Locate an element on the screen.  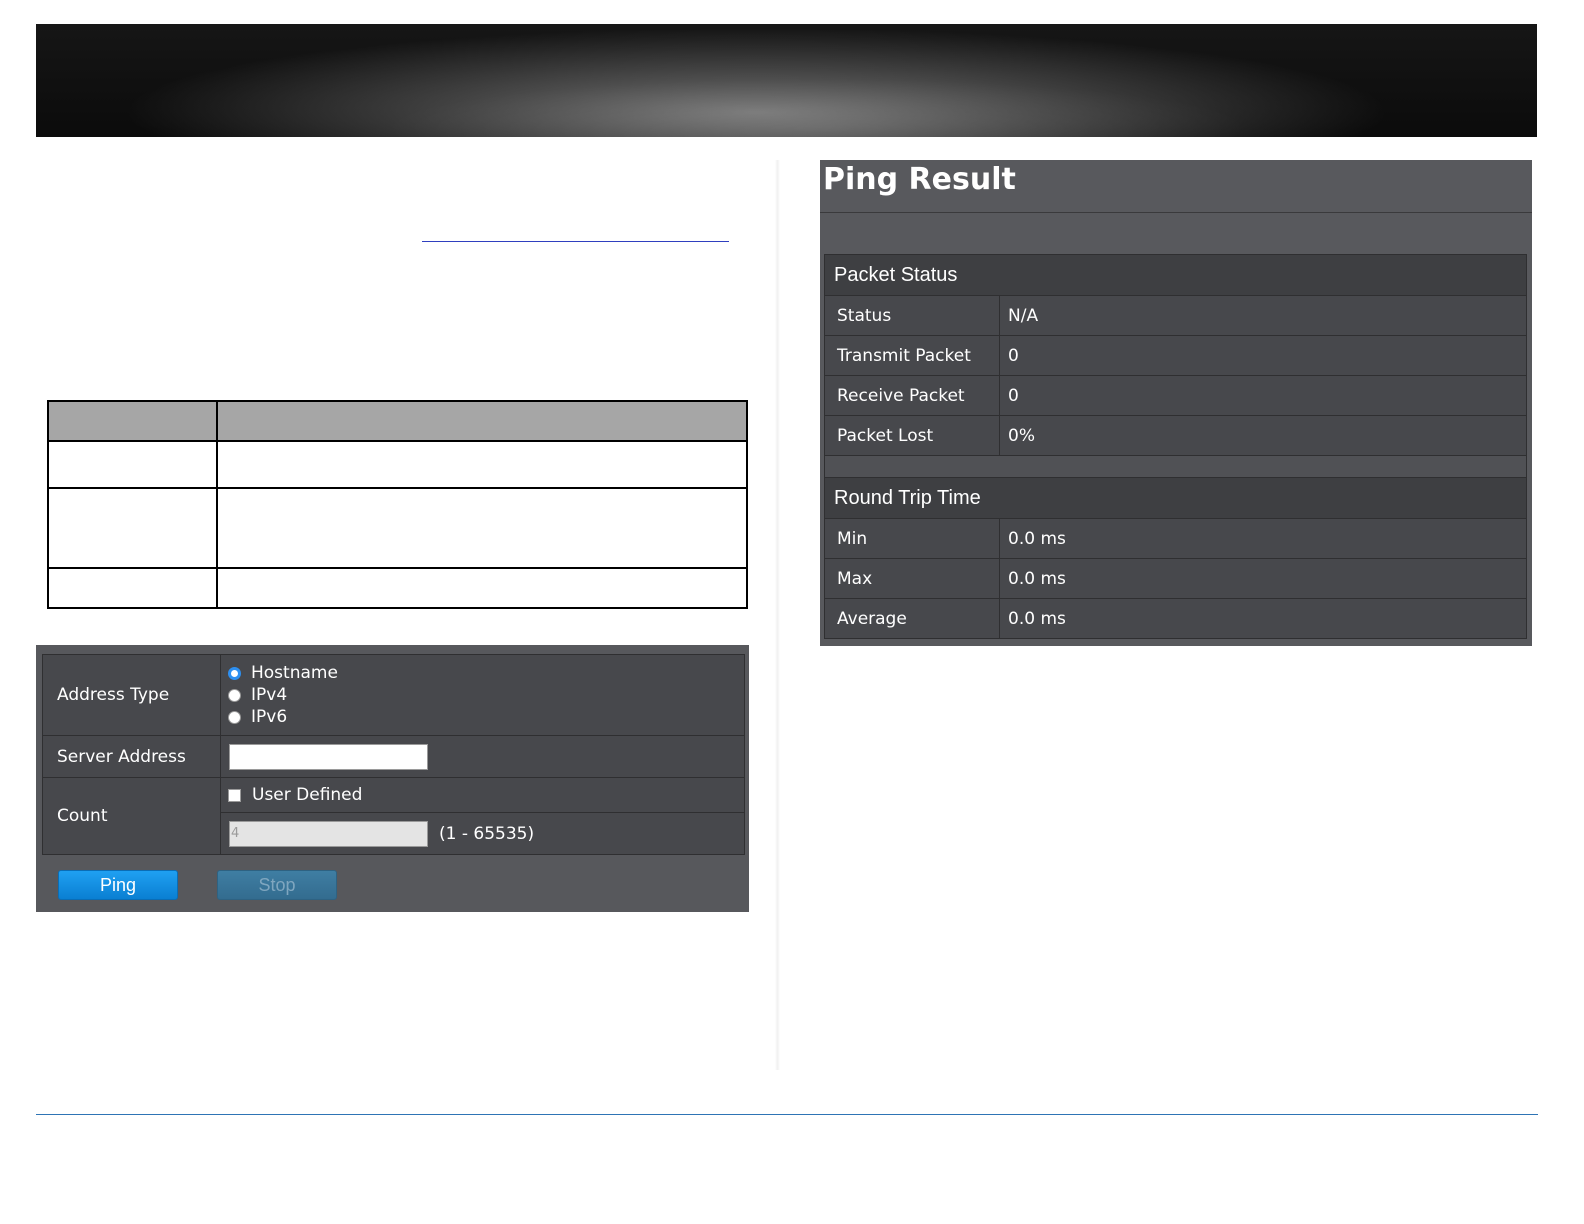
description-table is located at coordinates (397, 504).